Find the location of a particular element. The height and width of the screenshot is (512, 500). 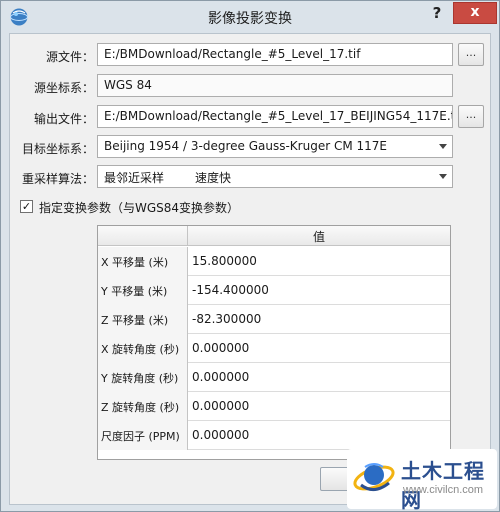

row-header: Y 平移量 (米) is located at coordinates (143, 290).